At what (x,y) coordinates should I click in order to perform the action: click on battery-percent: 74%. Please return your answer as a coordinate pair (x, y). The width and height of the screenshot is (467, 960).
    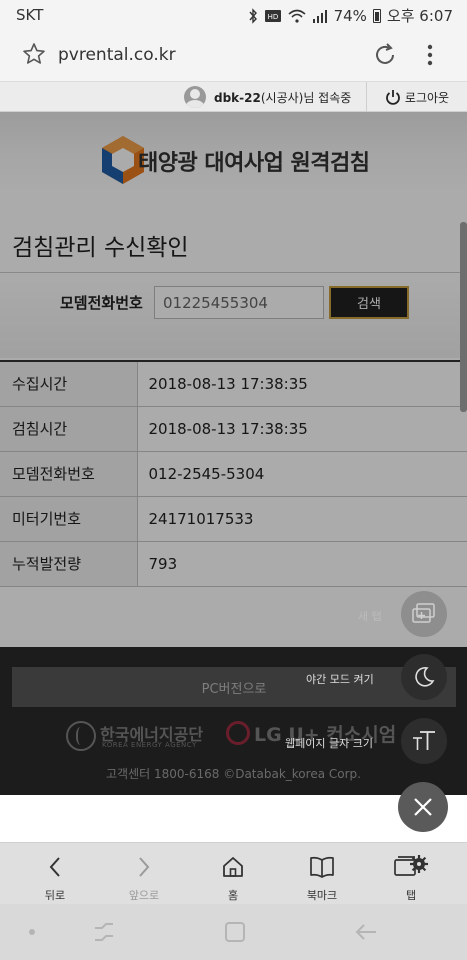
    Looking at the image, I should click on (350, 15).